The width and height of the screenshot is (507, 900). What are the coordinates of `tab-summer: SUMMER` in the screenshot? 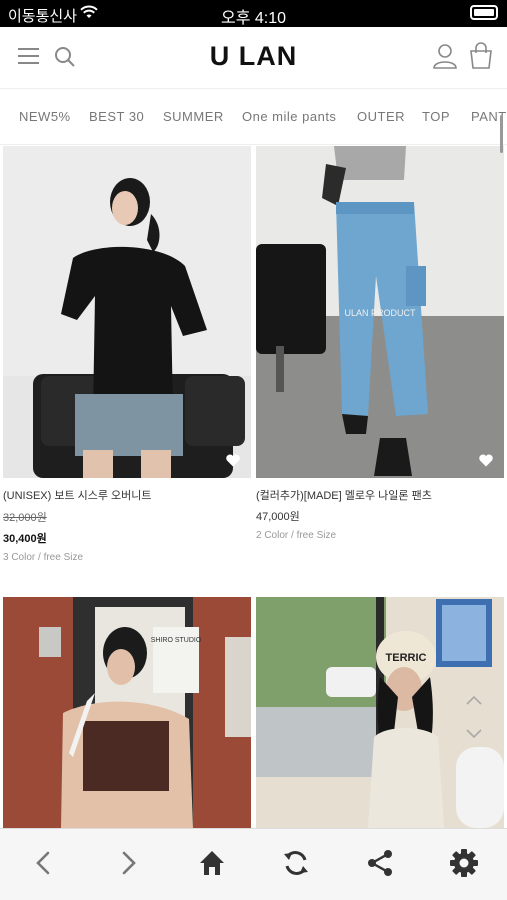 It's located at (193, 116).